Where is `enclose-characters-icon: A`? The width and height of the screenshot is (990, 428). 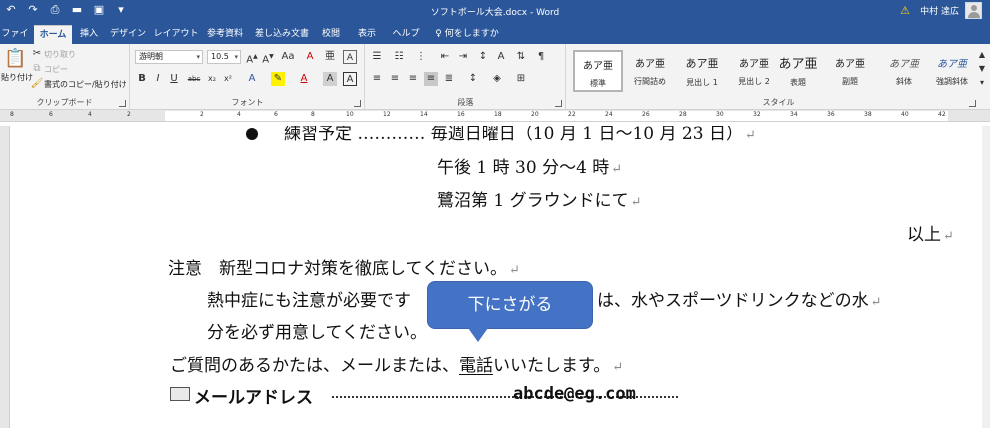 enclose-characters-icon: A is located at coordinates (350, 57).